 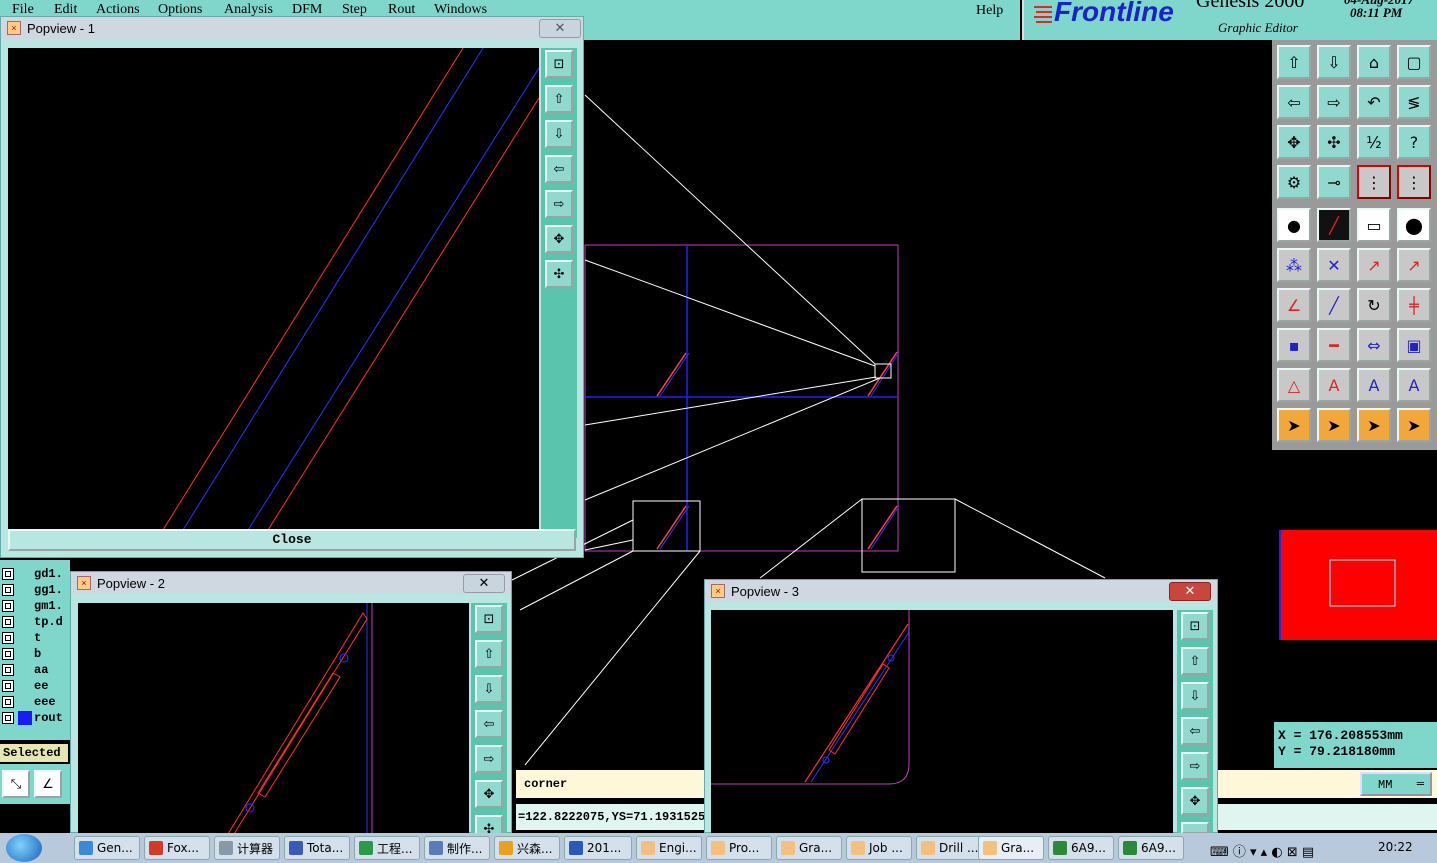 What do you see at coordinates (16, 784) in the screenshot?
I see `resize-window-icon: ⤡` at bounding box center [16, 784].